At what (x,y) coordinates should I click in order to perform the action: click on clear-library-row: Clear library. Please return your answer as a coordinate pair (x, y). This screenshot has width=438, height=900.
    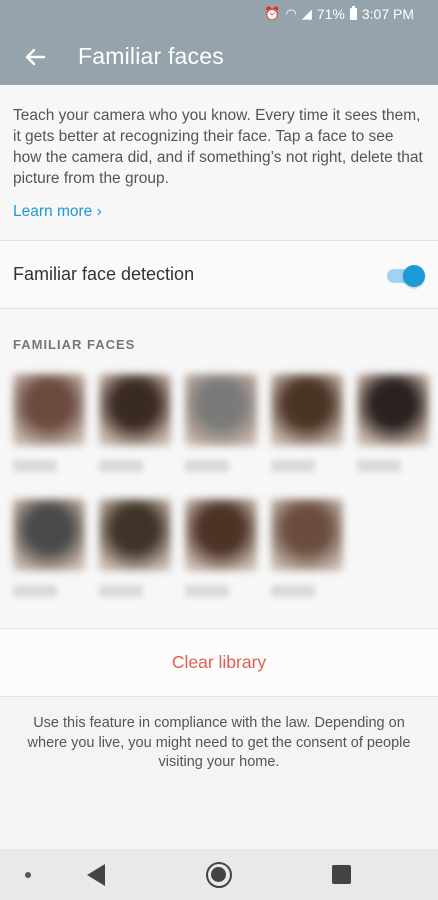
    Looking at the image, I should click on (219, 663).